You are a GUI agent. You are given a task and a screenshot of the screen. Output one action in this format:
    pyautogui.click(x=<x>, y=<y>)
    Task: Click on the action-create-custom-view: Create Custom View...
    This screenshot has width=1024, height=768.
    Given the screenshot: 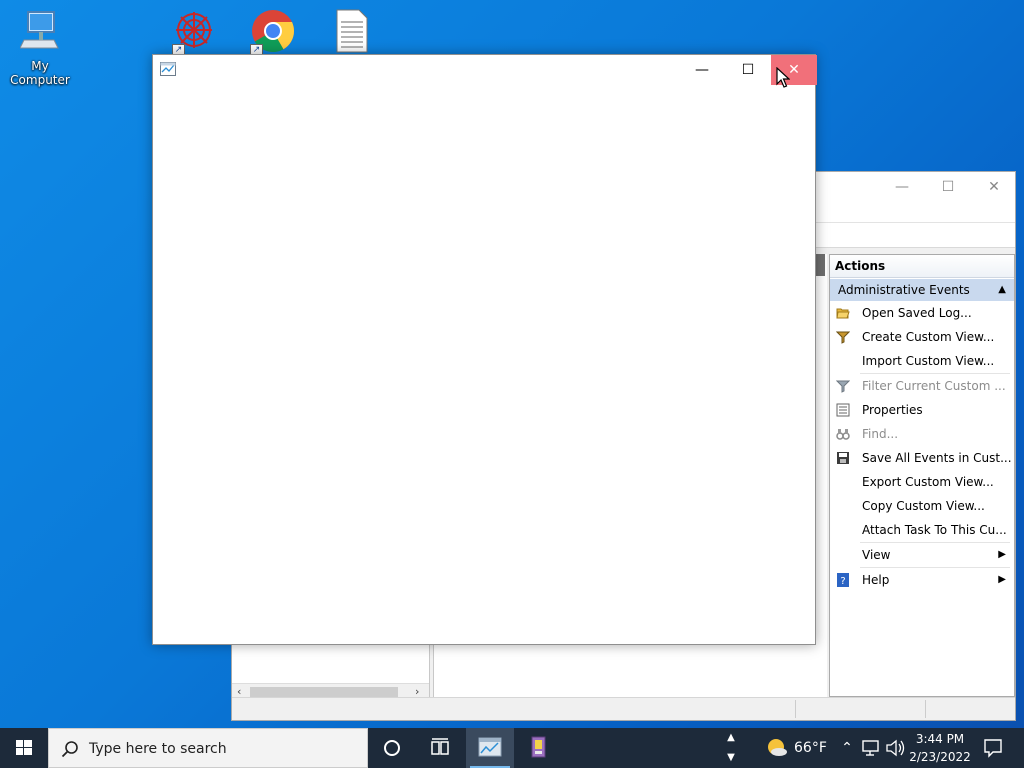 What is the action you would take?
    pyautogui.click(x=922, y=337)
    